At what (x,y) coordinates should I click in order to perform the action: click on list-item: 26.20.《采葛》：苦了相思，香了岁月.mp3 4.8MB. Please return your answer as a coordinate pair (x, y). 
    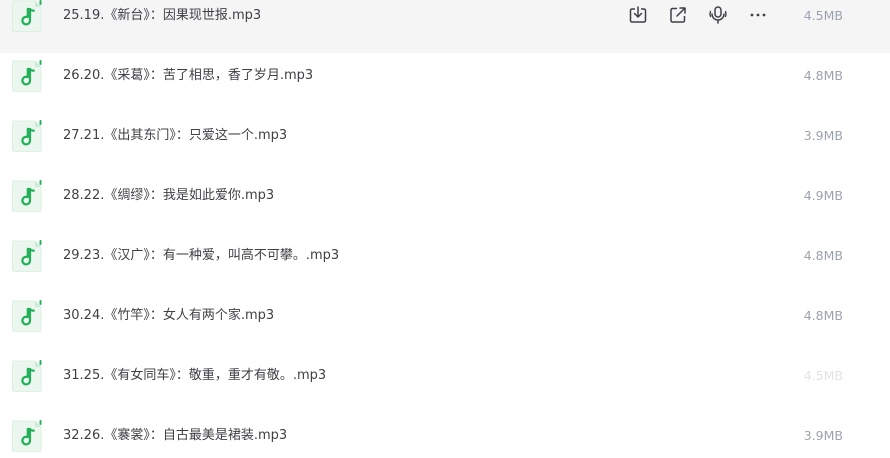
    Looking at the image, I should click on (445, 83).